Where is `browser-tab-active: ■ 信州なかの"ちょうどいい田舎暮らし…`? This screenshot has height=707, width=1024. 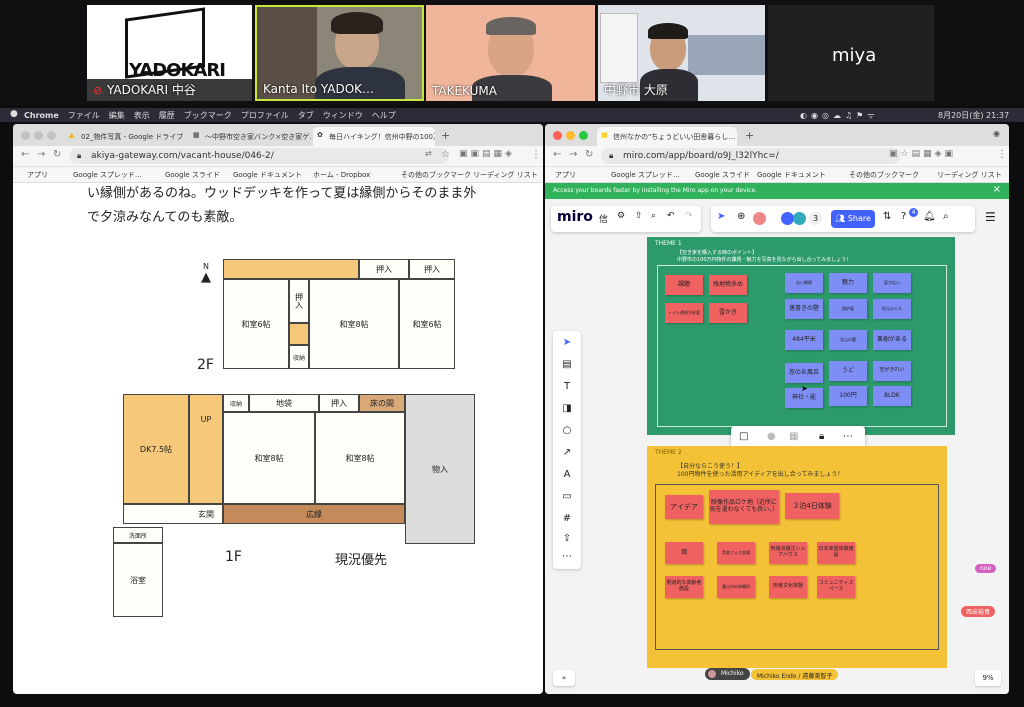 browser-tab-active: ■ 信州なかの"ちょうどいい田舎暮らし… is located at coordinates (667, 136).